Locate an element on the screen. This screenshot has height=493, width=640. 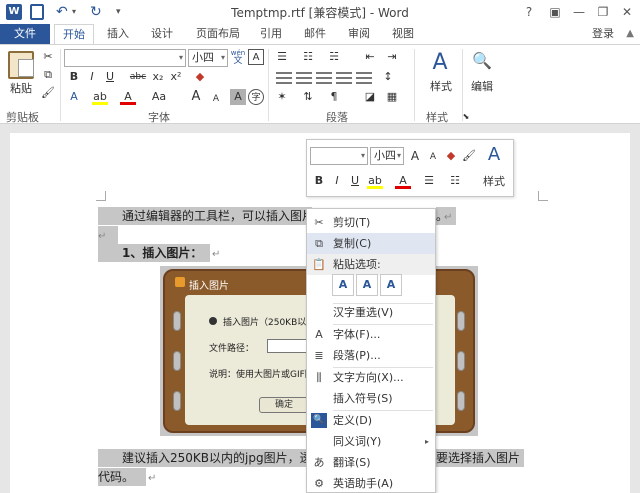
align-center-icon is located at coordinates (304, 78).